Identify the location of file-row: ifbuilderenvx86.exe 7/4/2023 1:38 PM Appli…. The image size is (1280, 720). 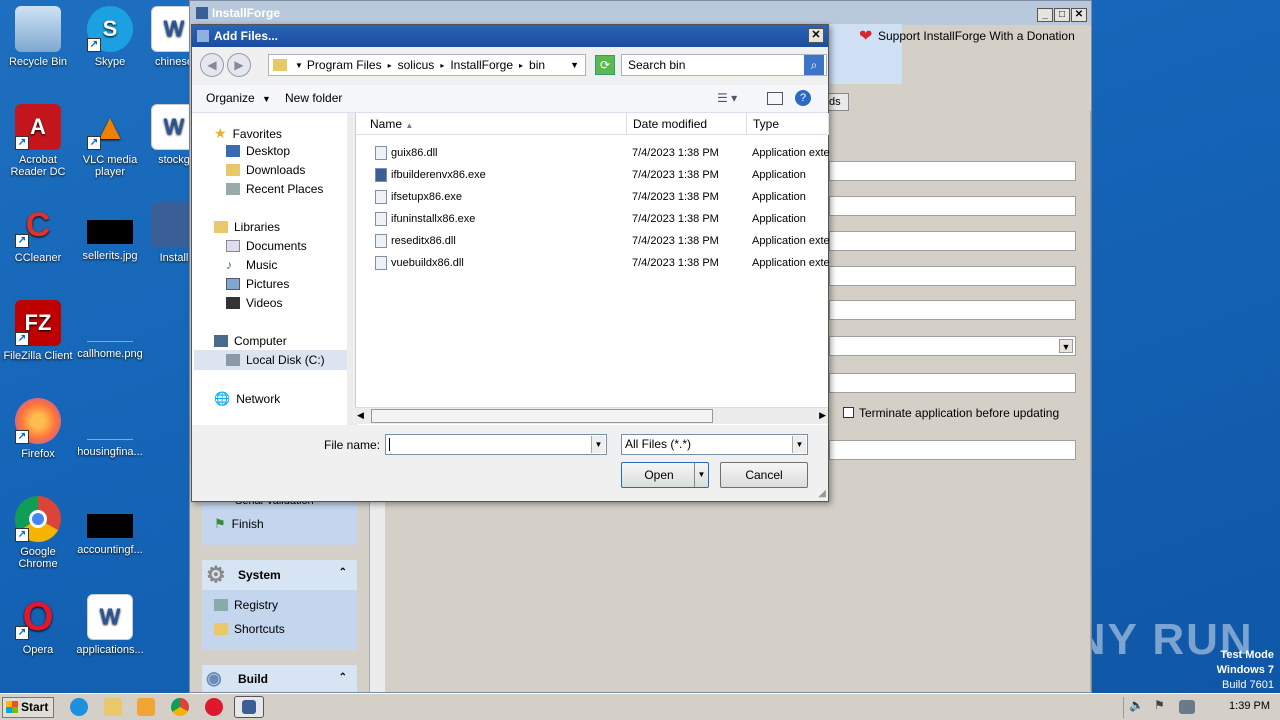
(592, 175).